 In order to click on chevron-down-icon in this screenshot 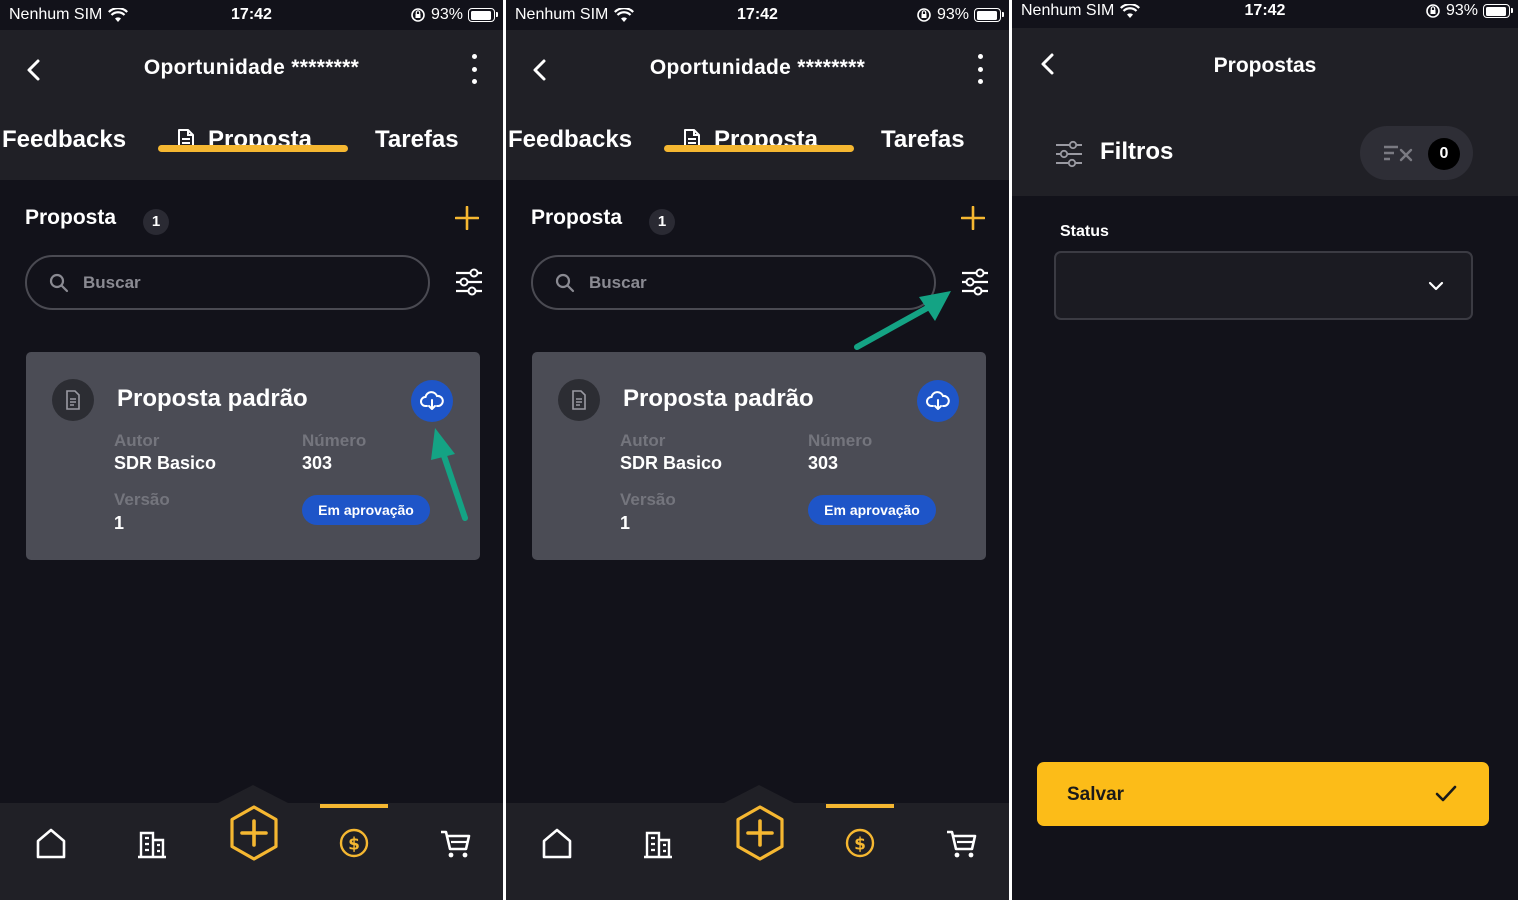, I will do `click(1436, 286)`.